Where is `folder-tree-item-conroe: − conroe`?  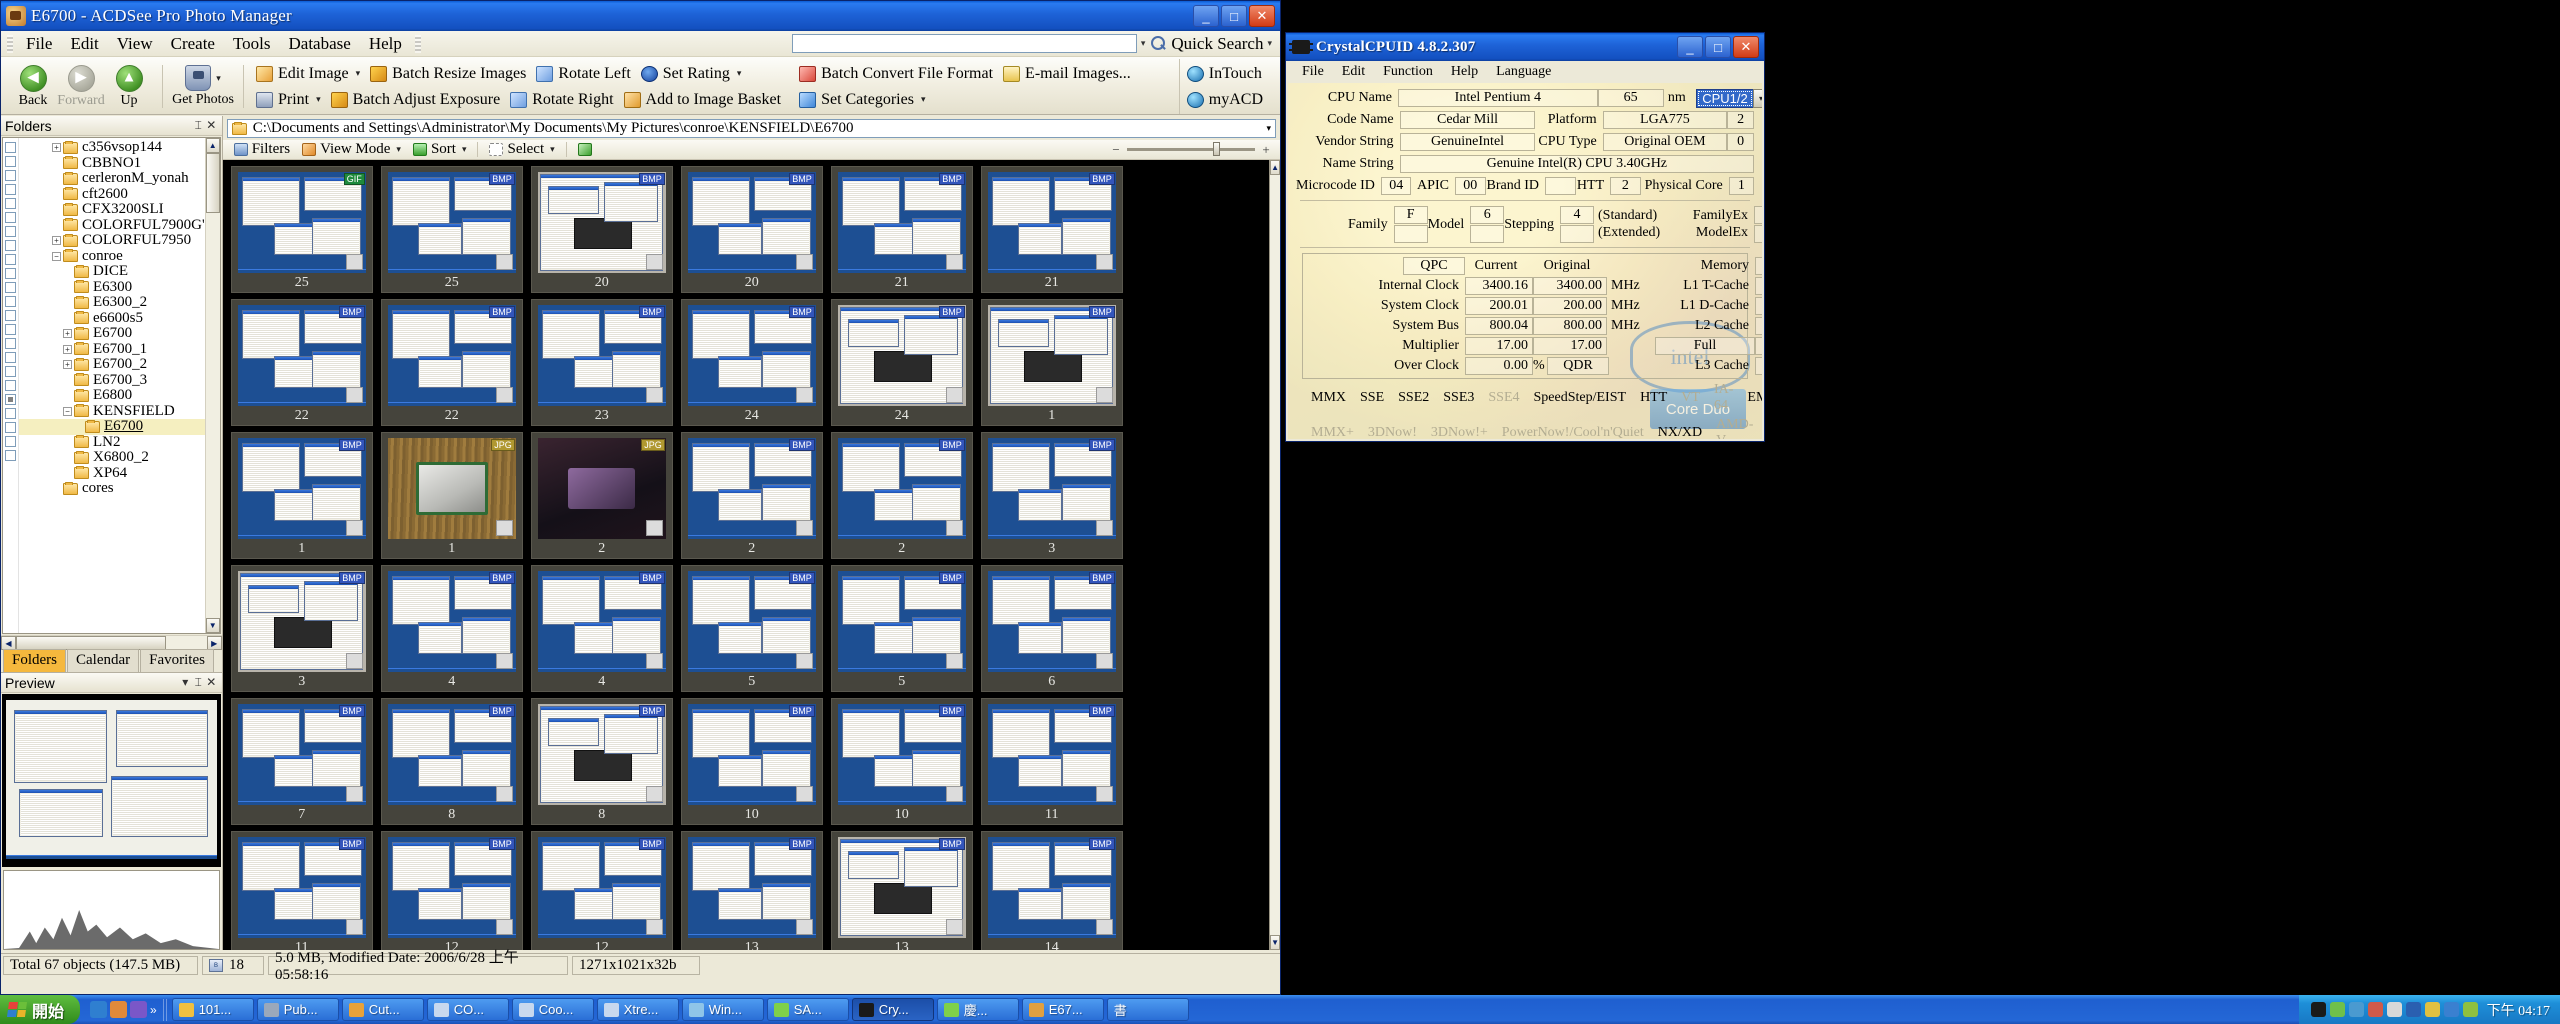 folder-tree-item-conroe: − conroe is located at coordinates (112, 256).